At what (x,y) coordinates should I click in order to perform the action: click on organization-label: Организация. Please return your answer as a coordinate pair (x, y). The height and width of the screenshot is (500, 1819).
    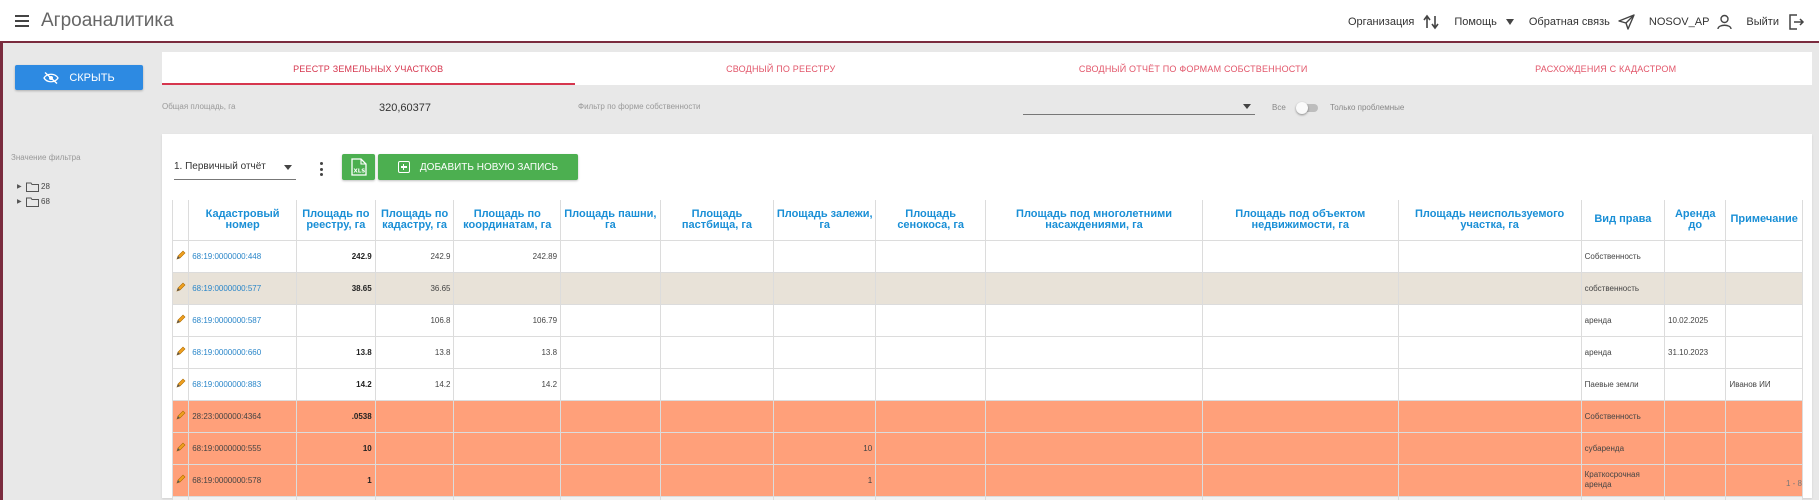
    Looking at the image, I should click on (1381, 21).